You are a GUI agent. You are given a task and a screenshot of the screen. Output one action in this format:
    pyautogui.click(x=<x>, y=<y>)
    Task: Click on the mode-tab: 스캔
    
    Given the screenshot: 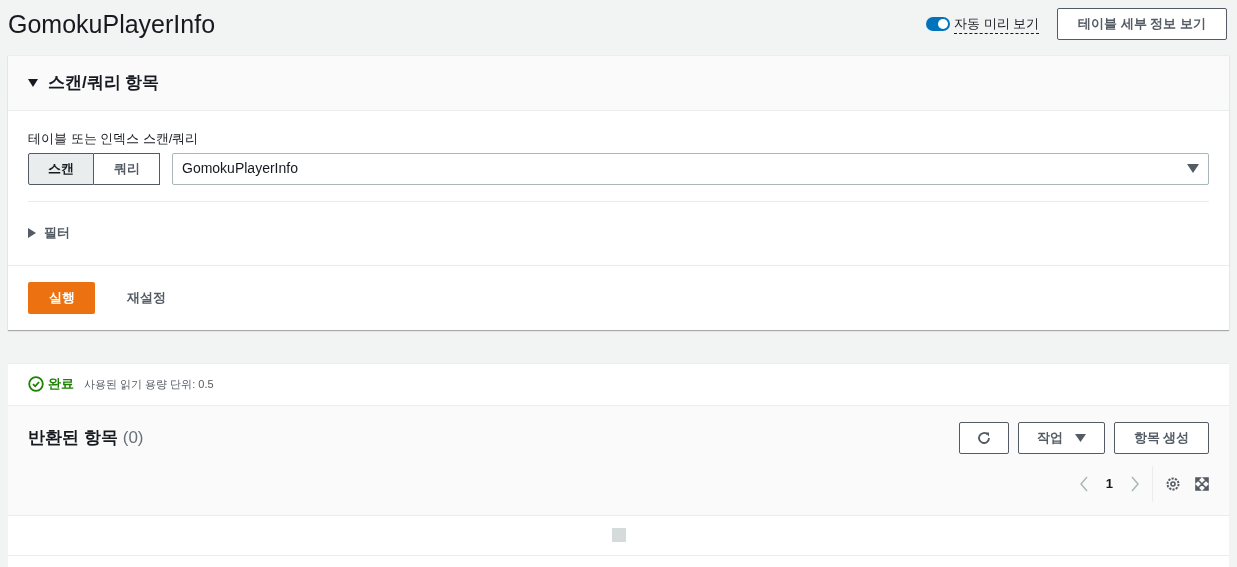 What is the action you would take?
    pyautogui.click(x=61, y=168)
    